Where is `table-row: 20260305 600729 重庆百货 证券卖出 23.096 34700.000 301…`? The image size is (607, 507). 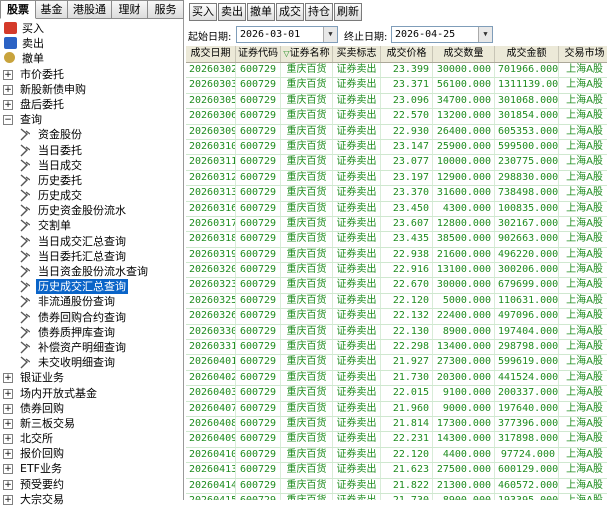
table-row: 20260305 600729 重庆百货 证券卖出 23.096 34700.000 301… is located at coordinates (396, 101).